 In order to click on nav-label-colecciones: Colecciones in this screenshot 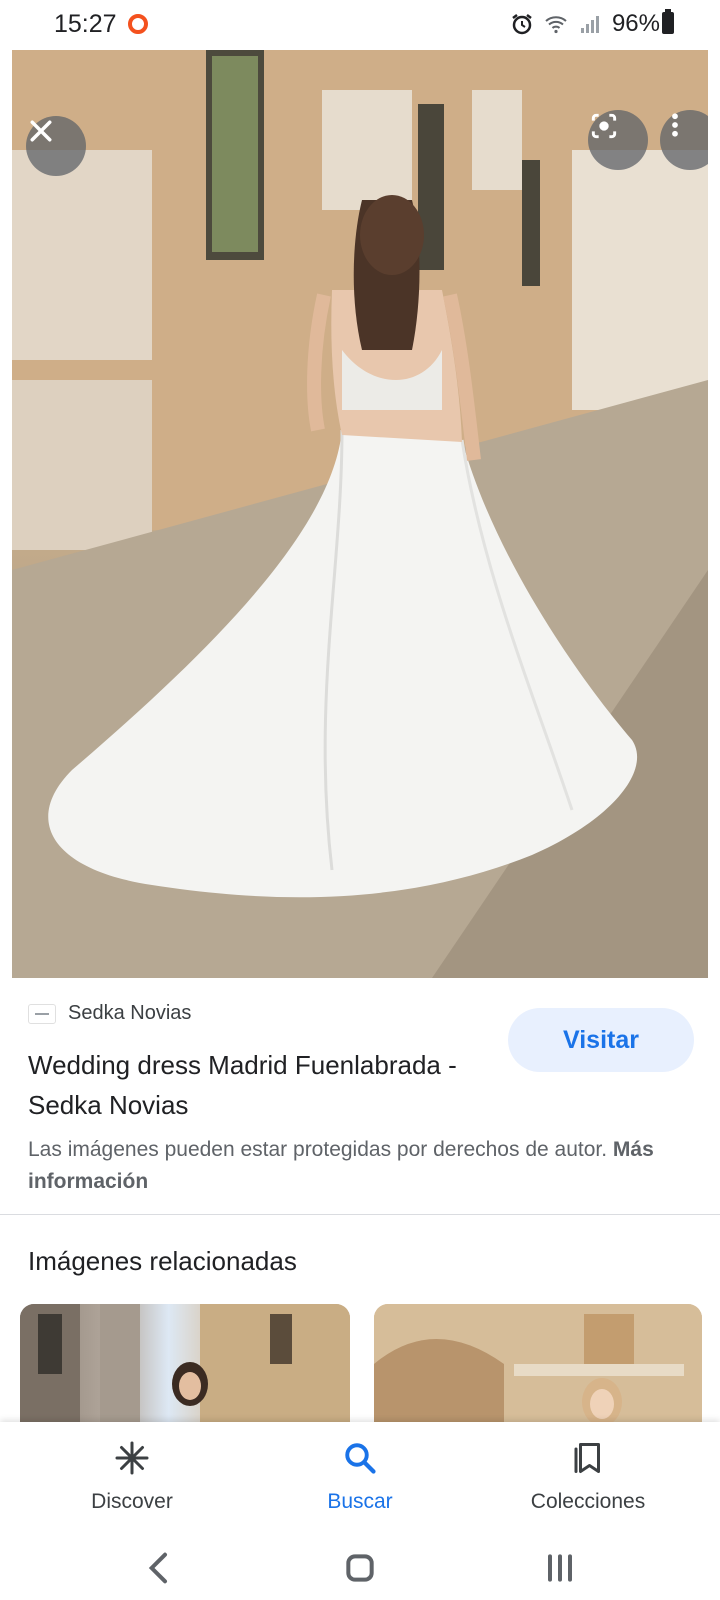, I will do `click(588, 1501)`.